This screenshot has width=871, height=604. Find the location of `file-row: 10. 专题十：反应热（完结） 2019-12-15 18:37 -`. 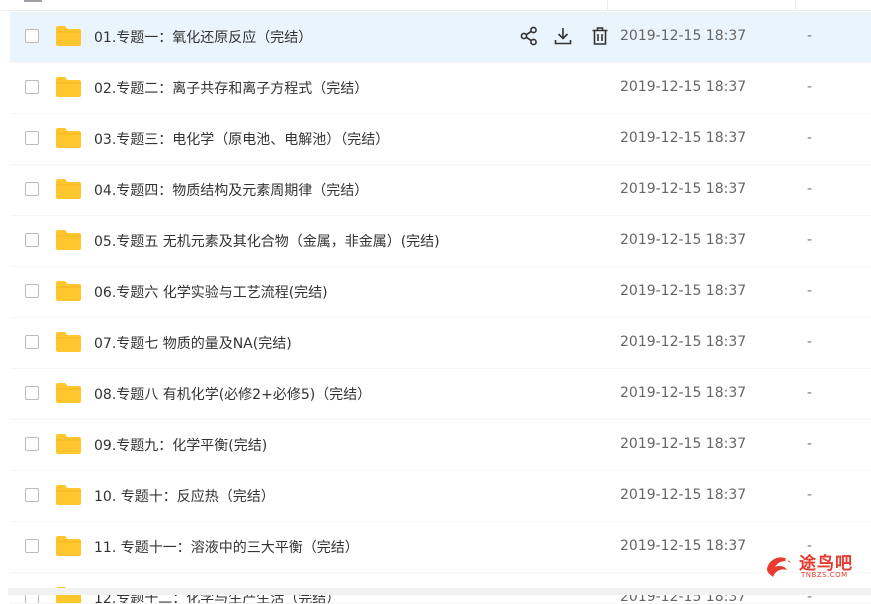

file-row: 10. 专题十：反应热（完结） 2019-12-15 18:37 - is located at coordinates (440, 496).